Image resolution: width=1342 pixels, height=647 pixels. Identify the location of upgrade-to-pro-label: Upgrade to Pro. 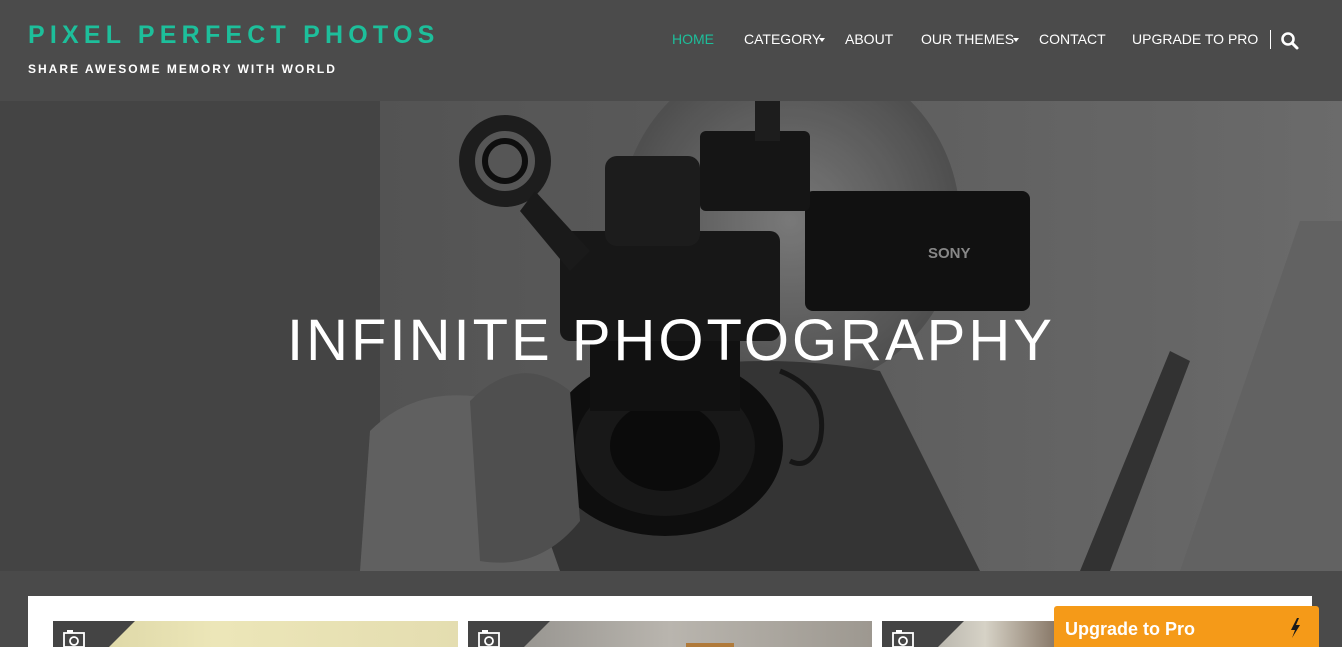
(1130, 629).